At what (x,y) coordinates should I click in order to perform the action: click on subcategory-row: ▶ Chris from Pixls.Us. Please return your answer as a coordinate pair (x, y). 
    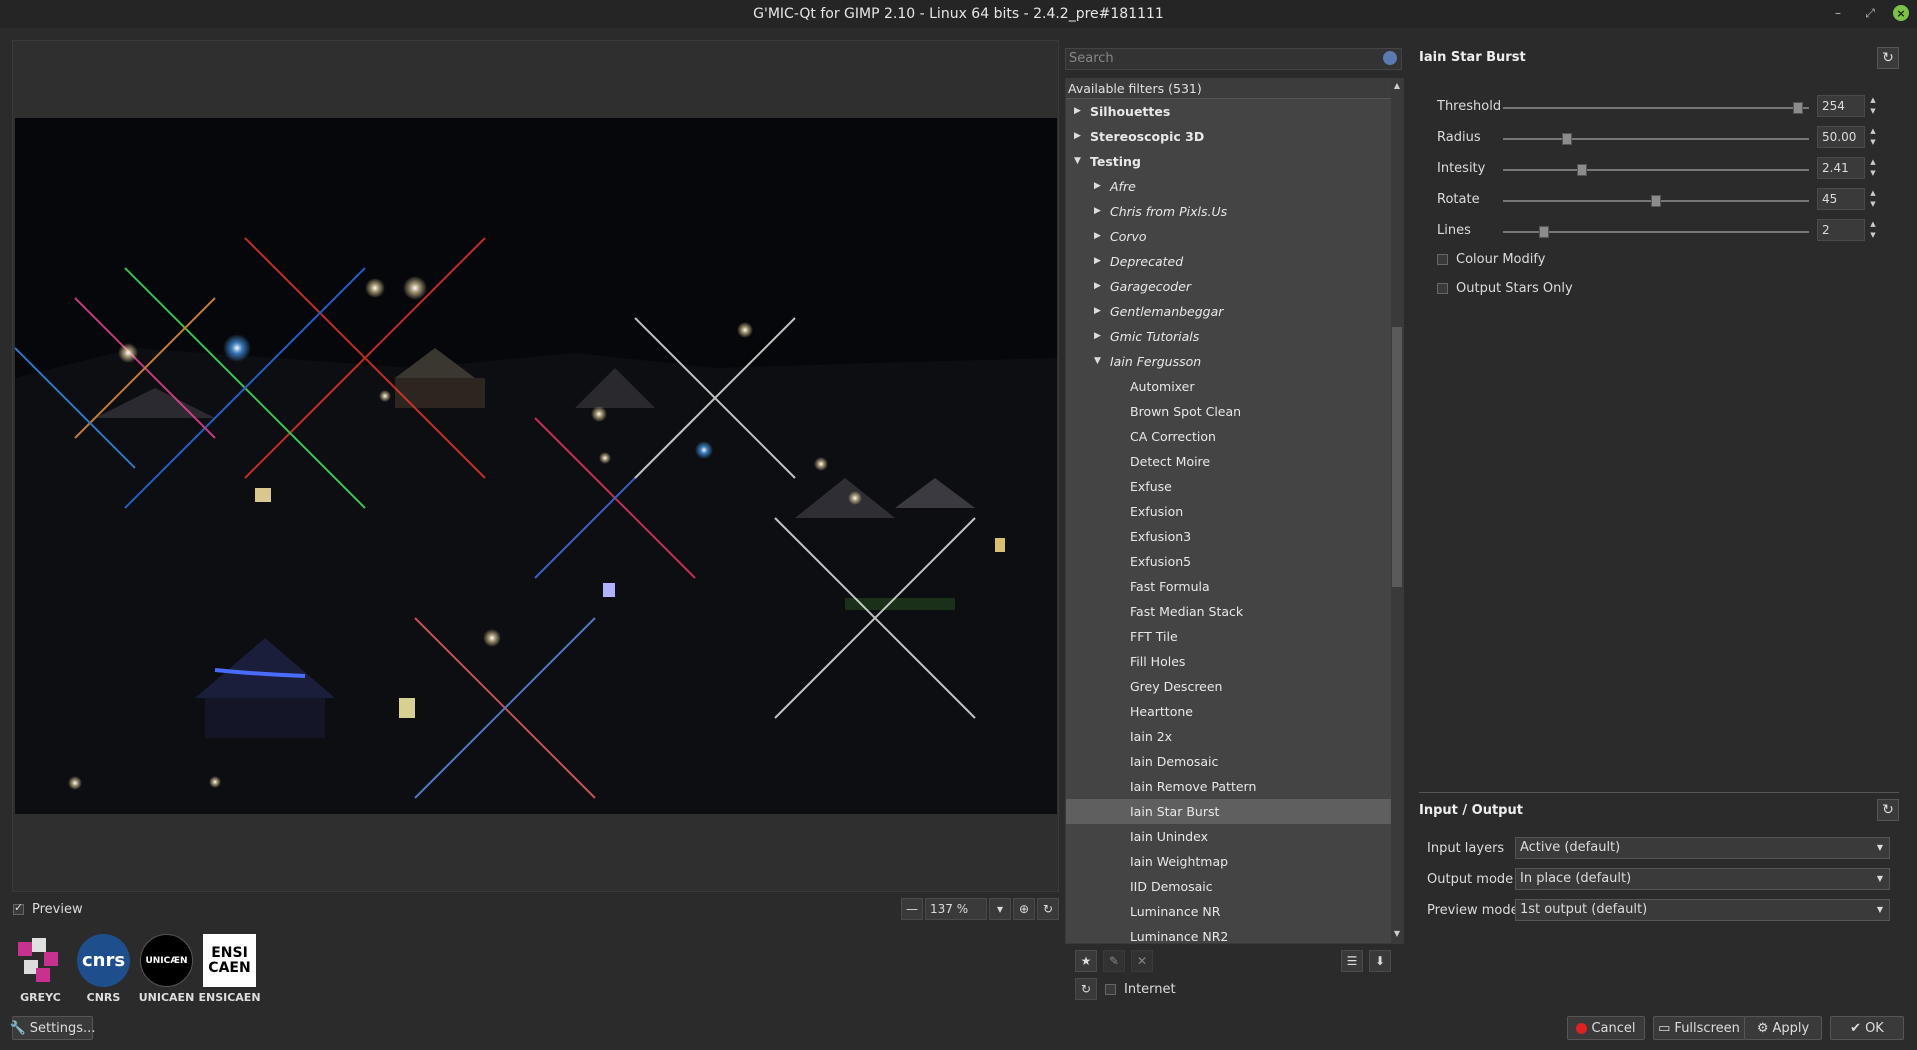
    Looking at the image, I should click on (1234, 211).